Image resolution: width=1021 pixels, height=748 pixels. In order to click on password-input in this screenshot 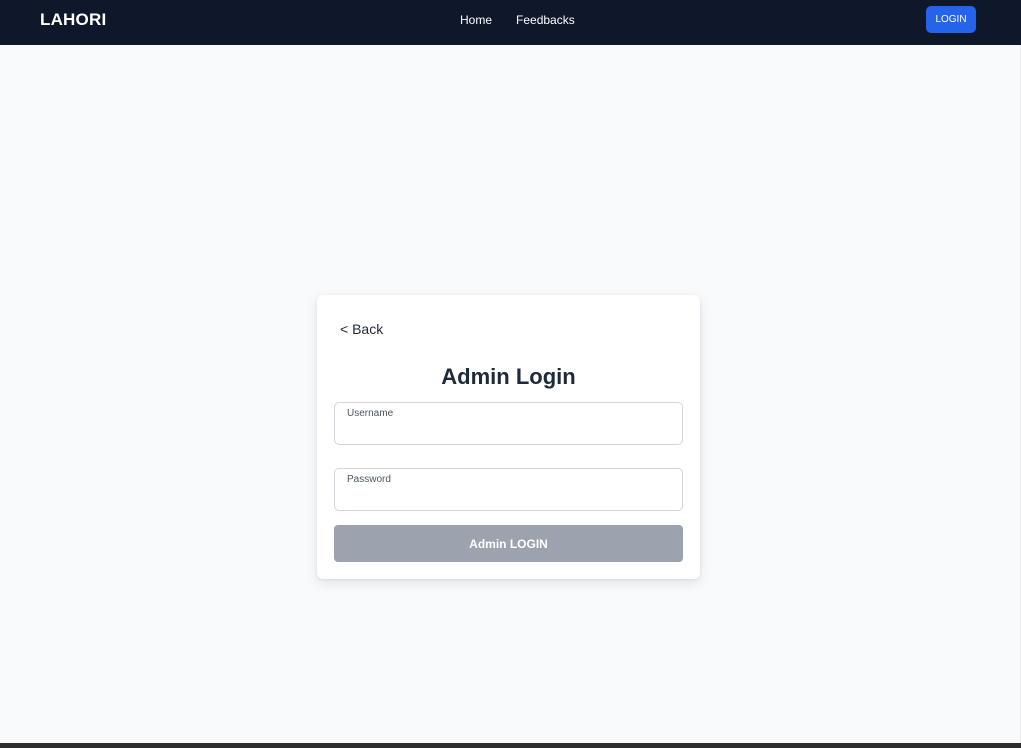, I will do `click(508, 497)`.